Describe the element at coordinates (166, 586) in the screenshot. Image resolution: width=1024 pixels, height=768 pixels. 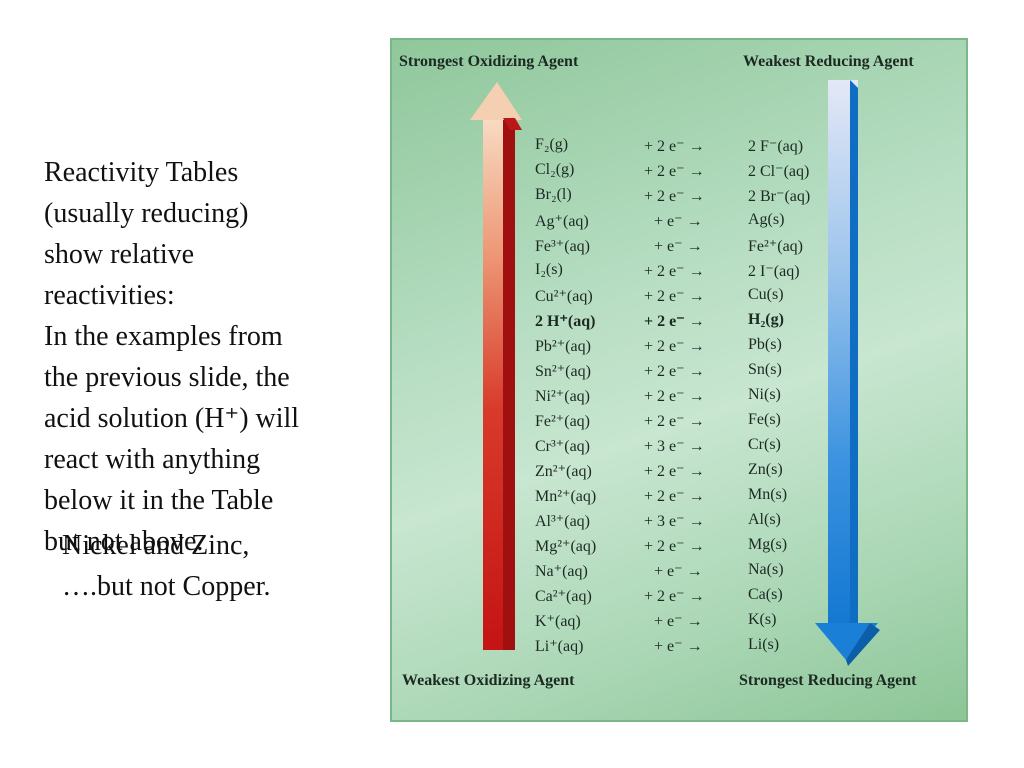
I see `overlay-text-not-copper: ….but not Copper.` at that location.